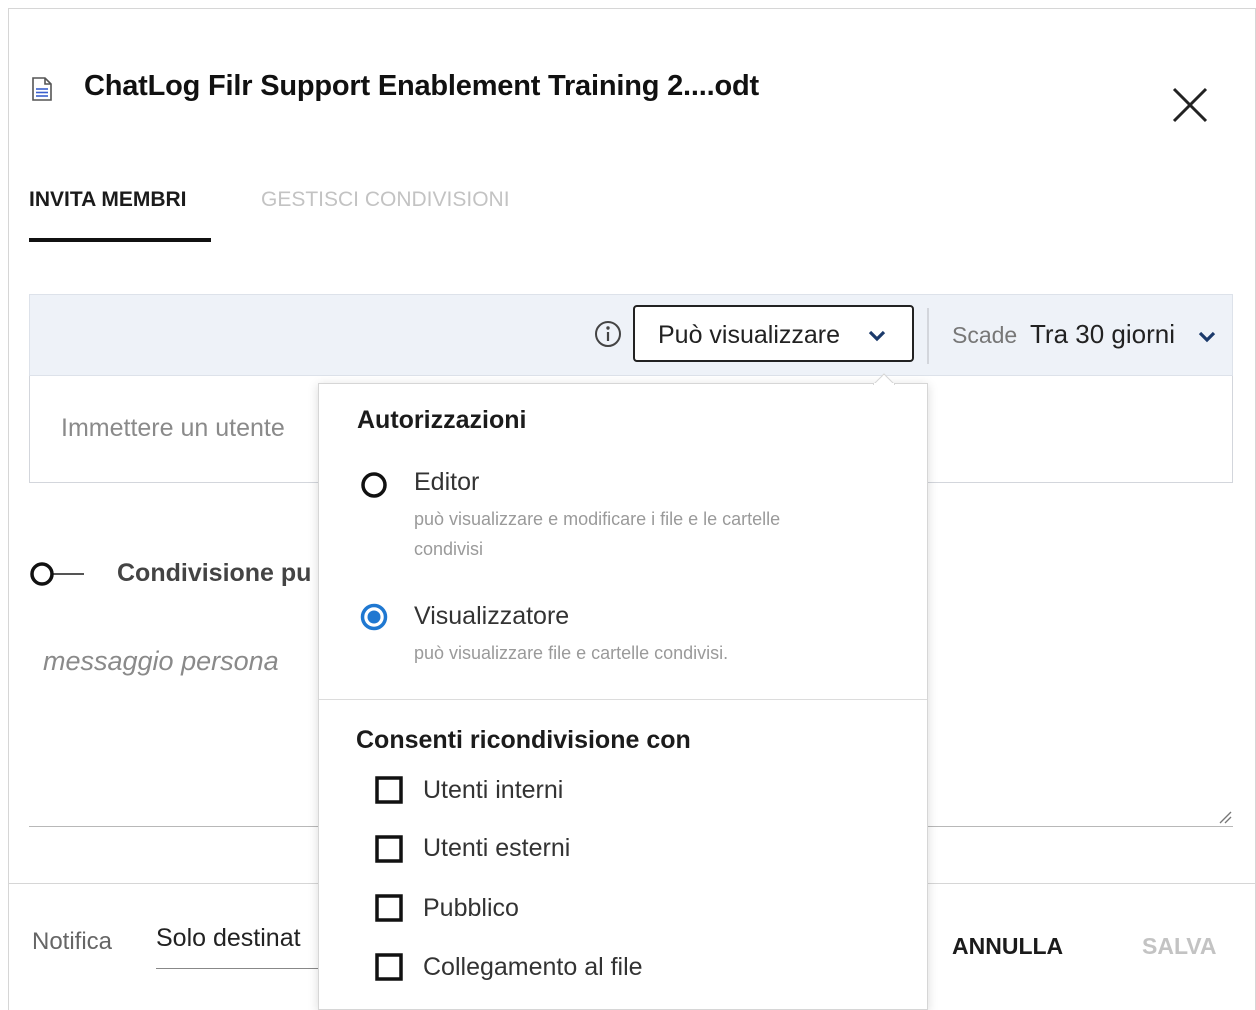 The height and width of the screenshot is (1010, 1256). What do you see at coordinates (1225, 817) in the screenshot?
I see `resize-grip-icon` at bounding box center [1225, 817].